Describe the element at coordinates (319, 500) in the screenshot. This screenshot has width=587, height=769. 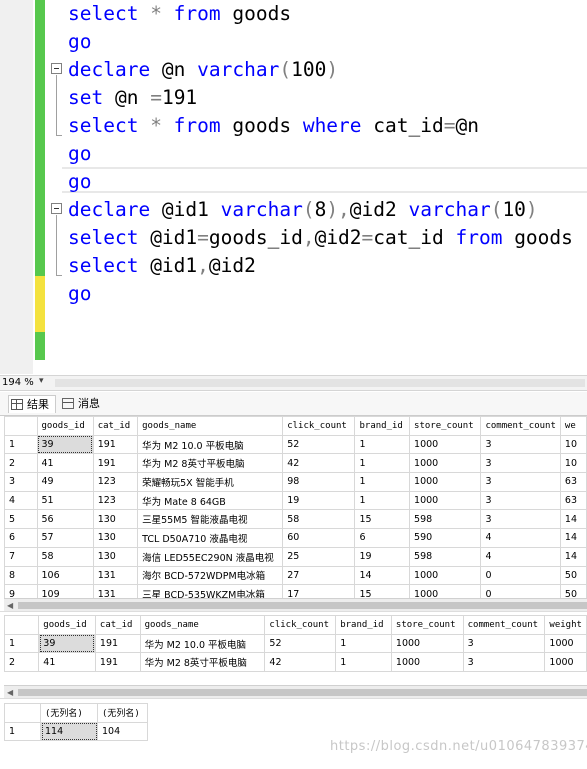
I see `table-cell: 19` at that location.